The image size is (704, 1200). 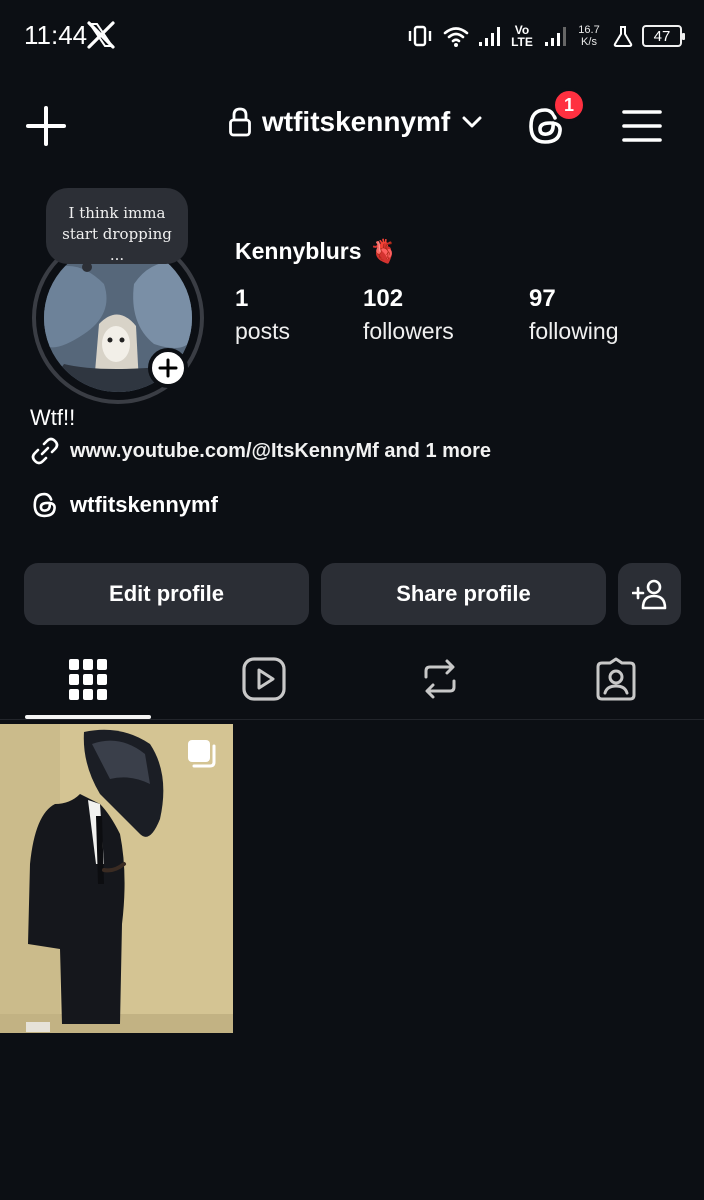 I want to click on post-thumbnail, so click(x=116, y=878).